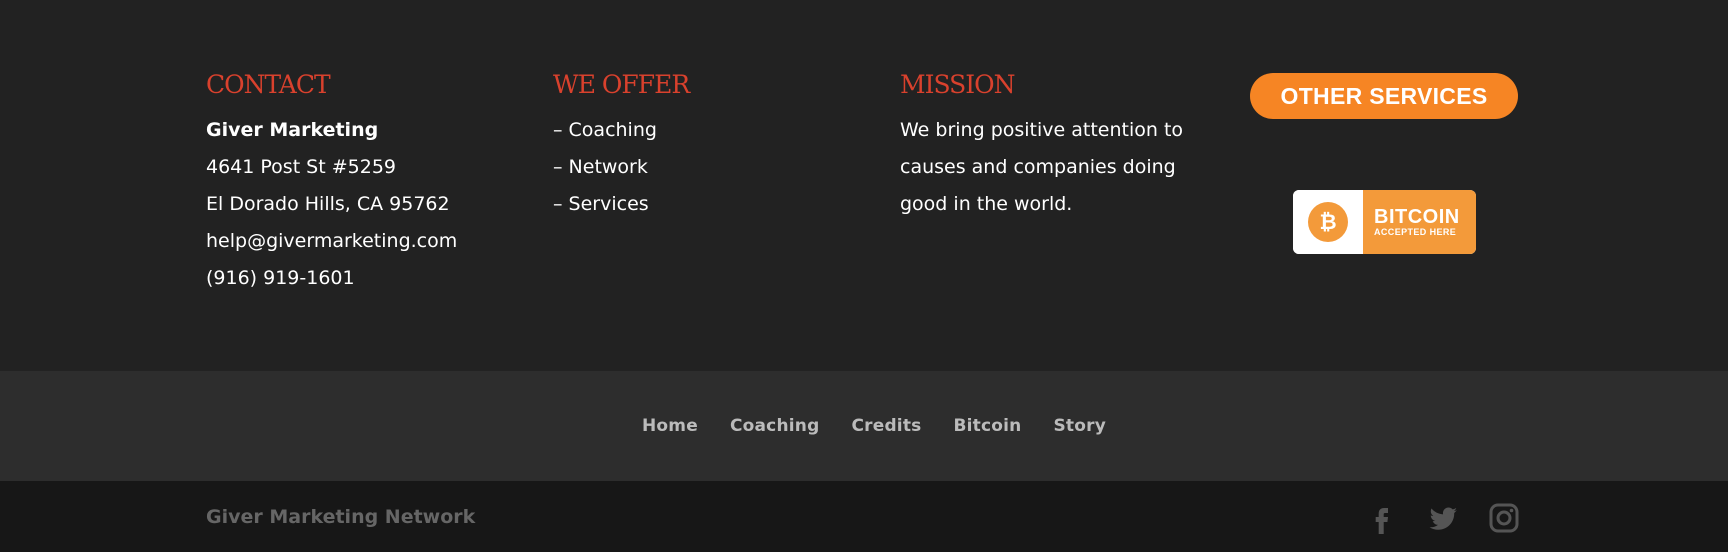 The image size is (1728, 552). I want to click on bitcoin-accepted-badge: ₿ BITCOIN ACCEPTED HERE, so click(1384, 222).